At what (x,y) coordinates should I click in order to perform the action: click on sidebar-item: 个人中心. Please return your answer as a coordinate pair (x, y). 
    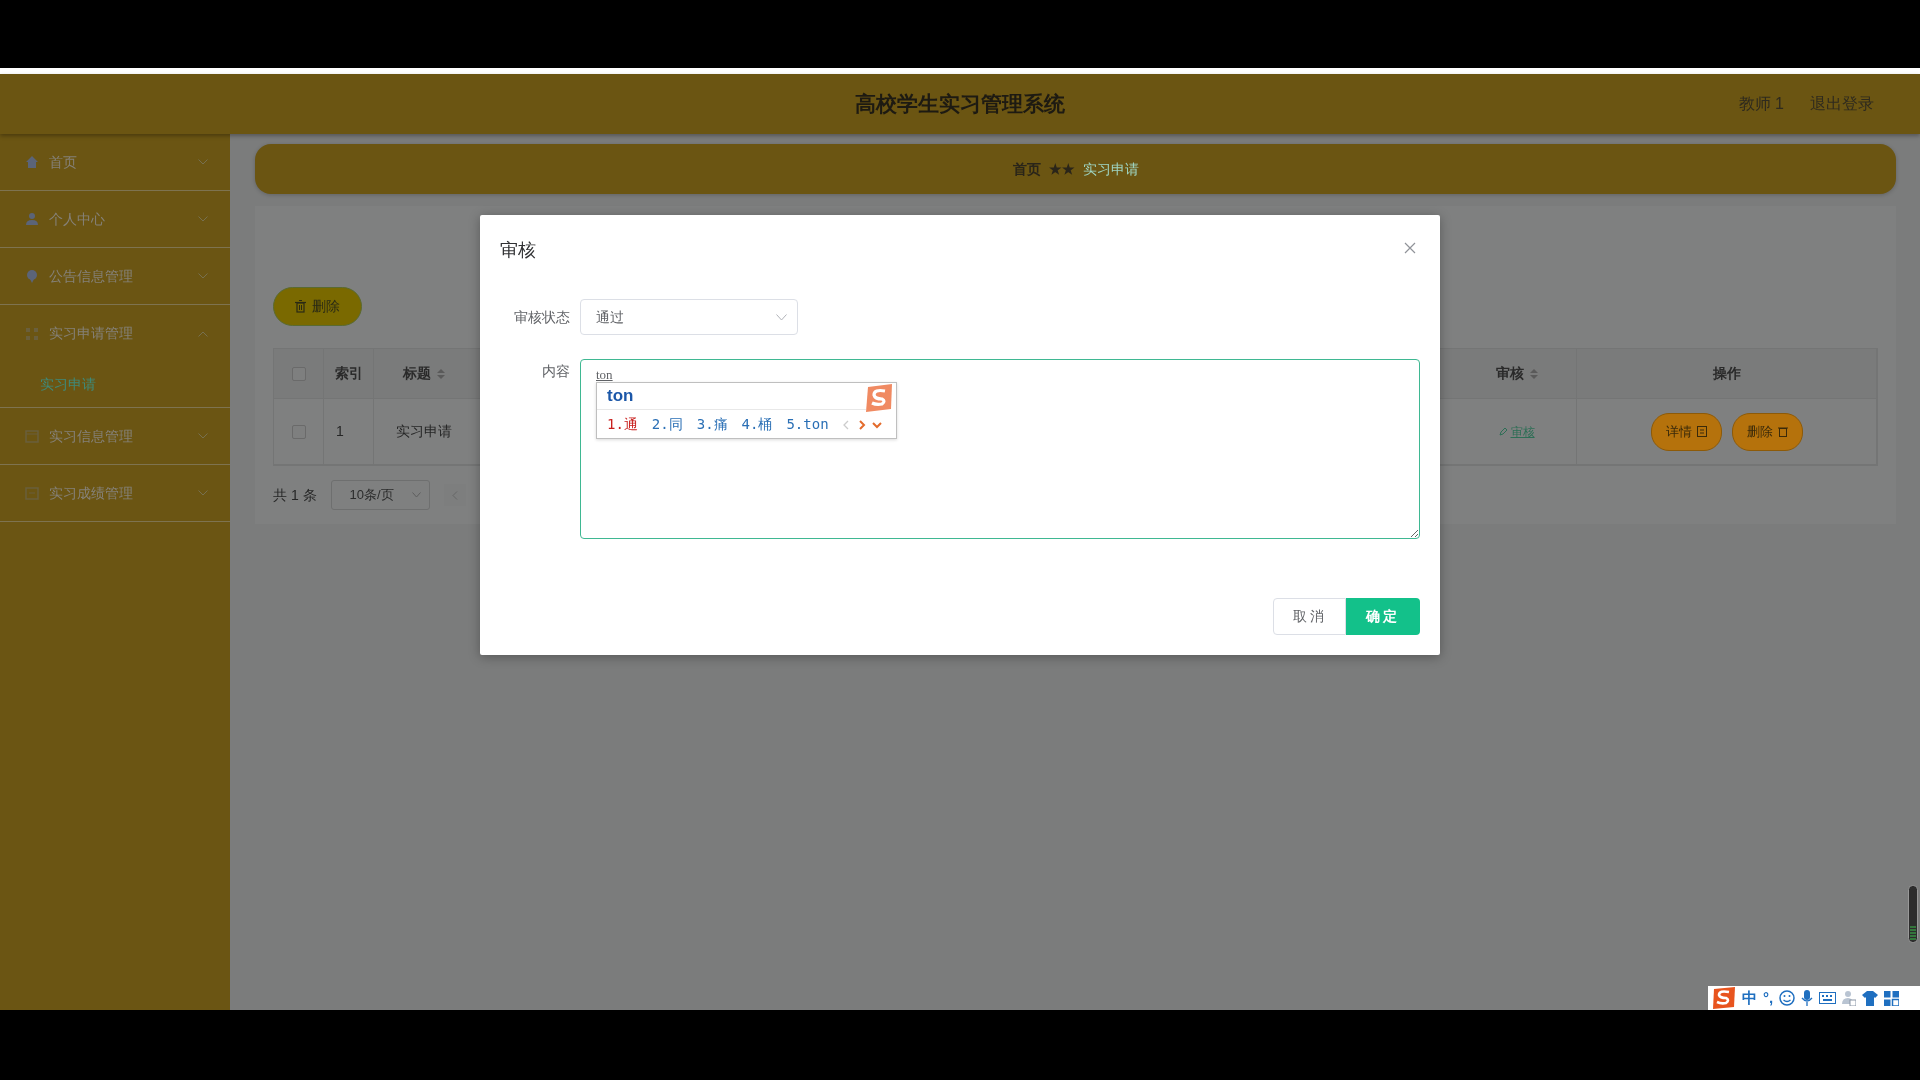
    Looking at the image, I should click on (115, 219).